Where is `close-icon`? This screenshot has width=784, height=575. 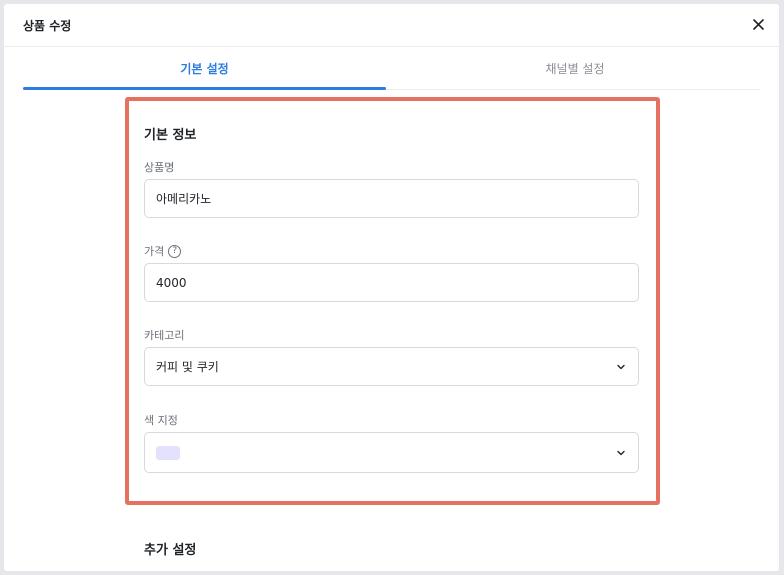
close-icon is located at coordinates (758, 24).